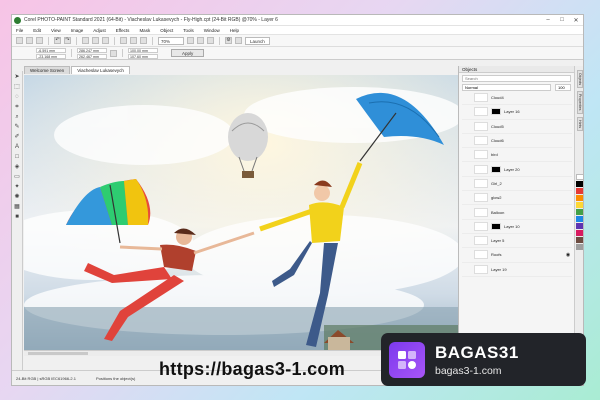  What do you see at coordinates (113, 53) in the screenshot?
I see `lock-ratio-icon` at bounding box center [113, 53].